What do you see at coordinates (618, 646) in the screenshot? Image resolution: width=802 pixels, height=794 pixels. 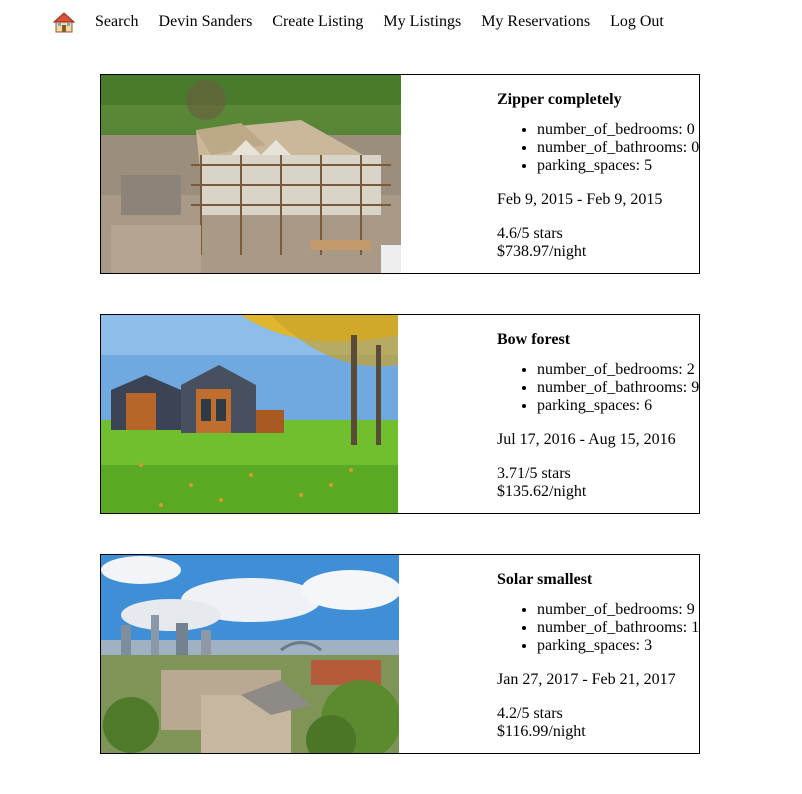 I see `parking-item: parking_spaces: 3` at bounding box center [618, 646].